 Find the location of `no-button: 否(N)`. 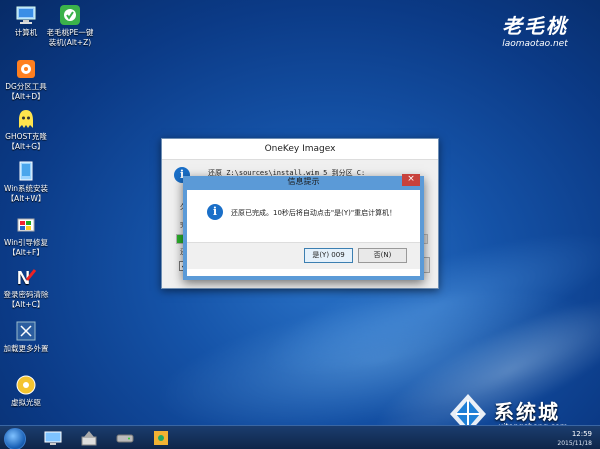

no-button: 否(N) is located at coordinates (382, 255).